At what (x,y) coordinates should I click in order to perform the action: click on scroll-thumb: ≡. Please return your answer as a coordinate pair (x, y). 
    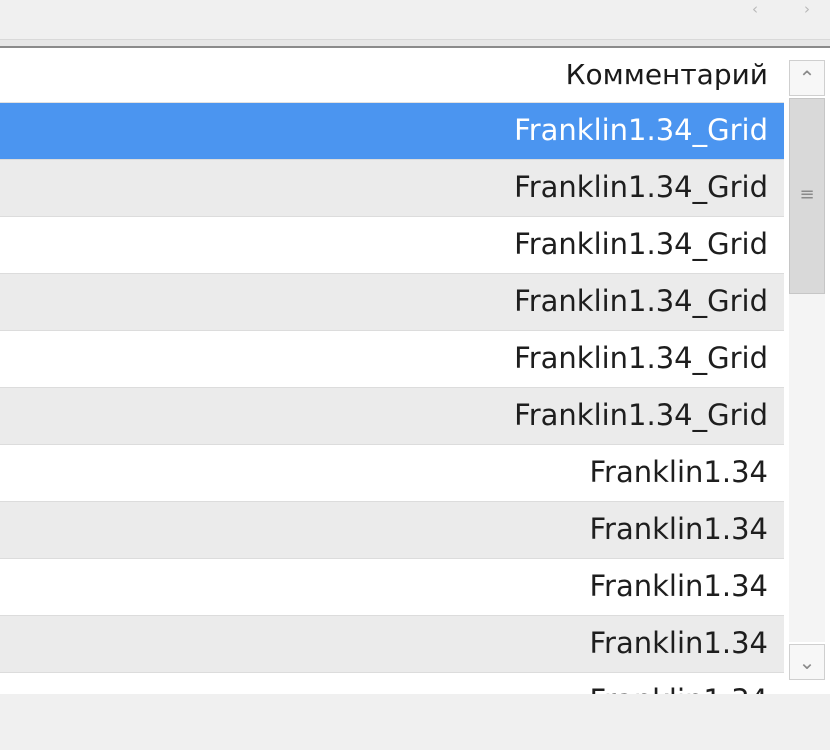
    Looking at the image, I should click on (807, 196).